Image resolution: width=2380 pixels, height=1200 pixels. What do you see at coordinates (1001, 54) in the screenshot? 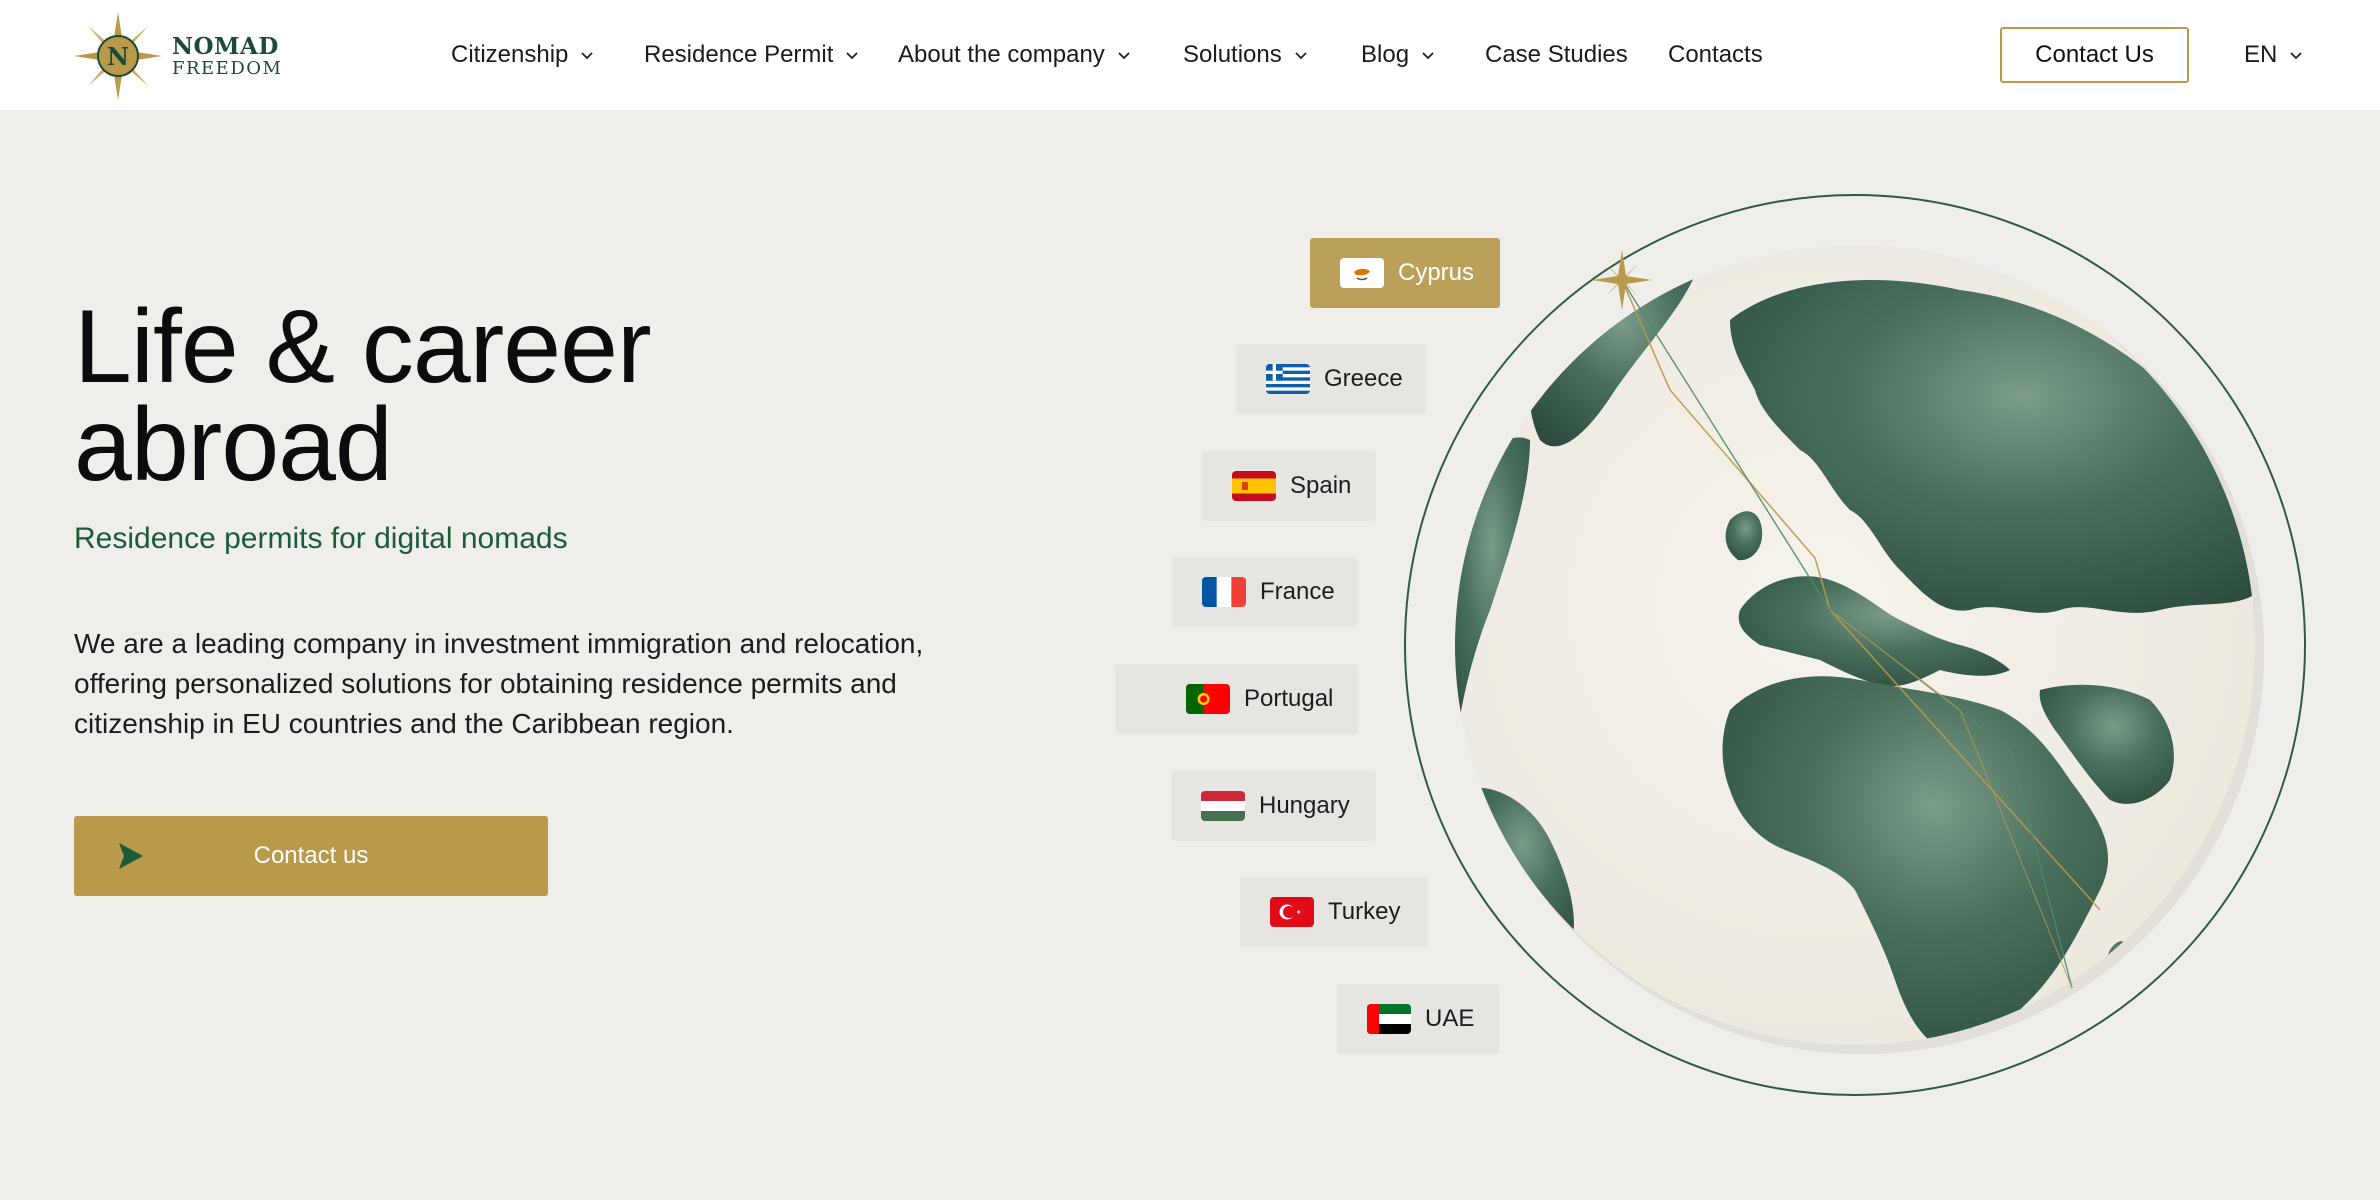
I see `nav-item-label: About the company` at bounding box center [1001, 54].